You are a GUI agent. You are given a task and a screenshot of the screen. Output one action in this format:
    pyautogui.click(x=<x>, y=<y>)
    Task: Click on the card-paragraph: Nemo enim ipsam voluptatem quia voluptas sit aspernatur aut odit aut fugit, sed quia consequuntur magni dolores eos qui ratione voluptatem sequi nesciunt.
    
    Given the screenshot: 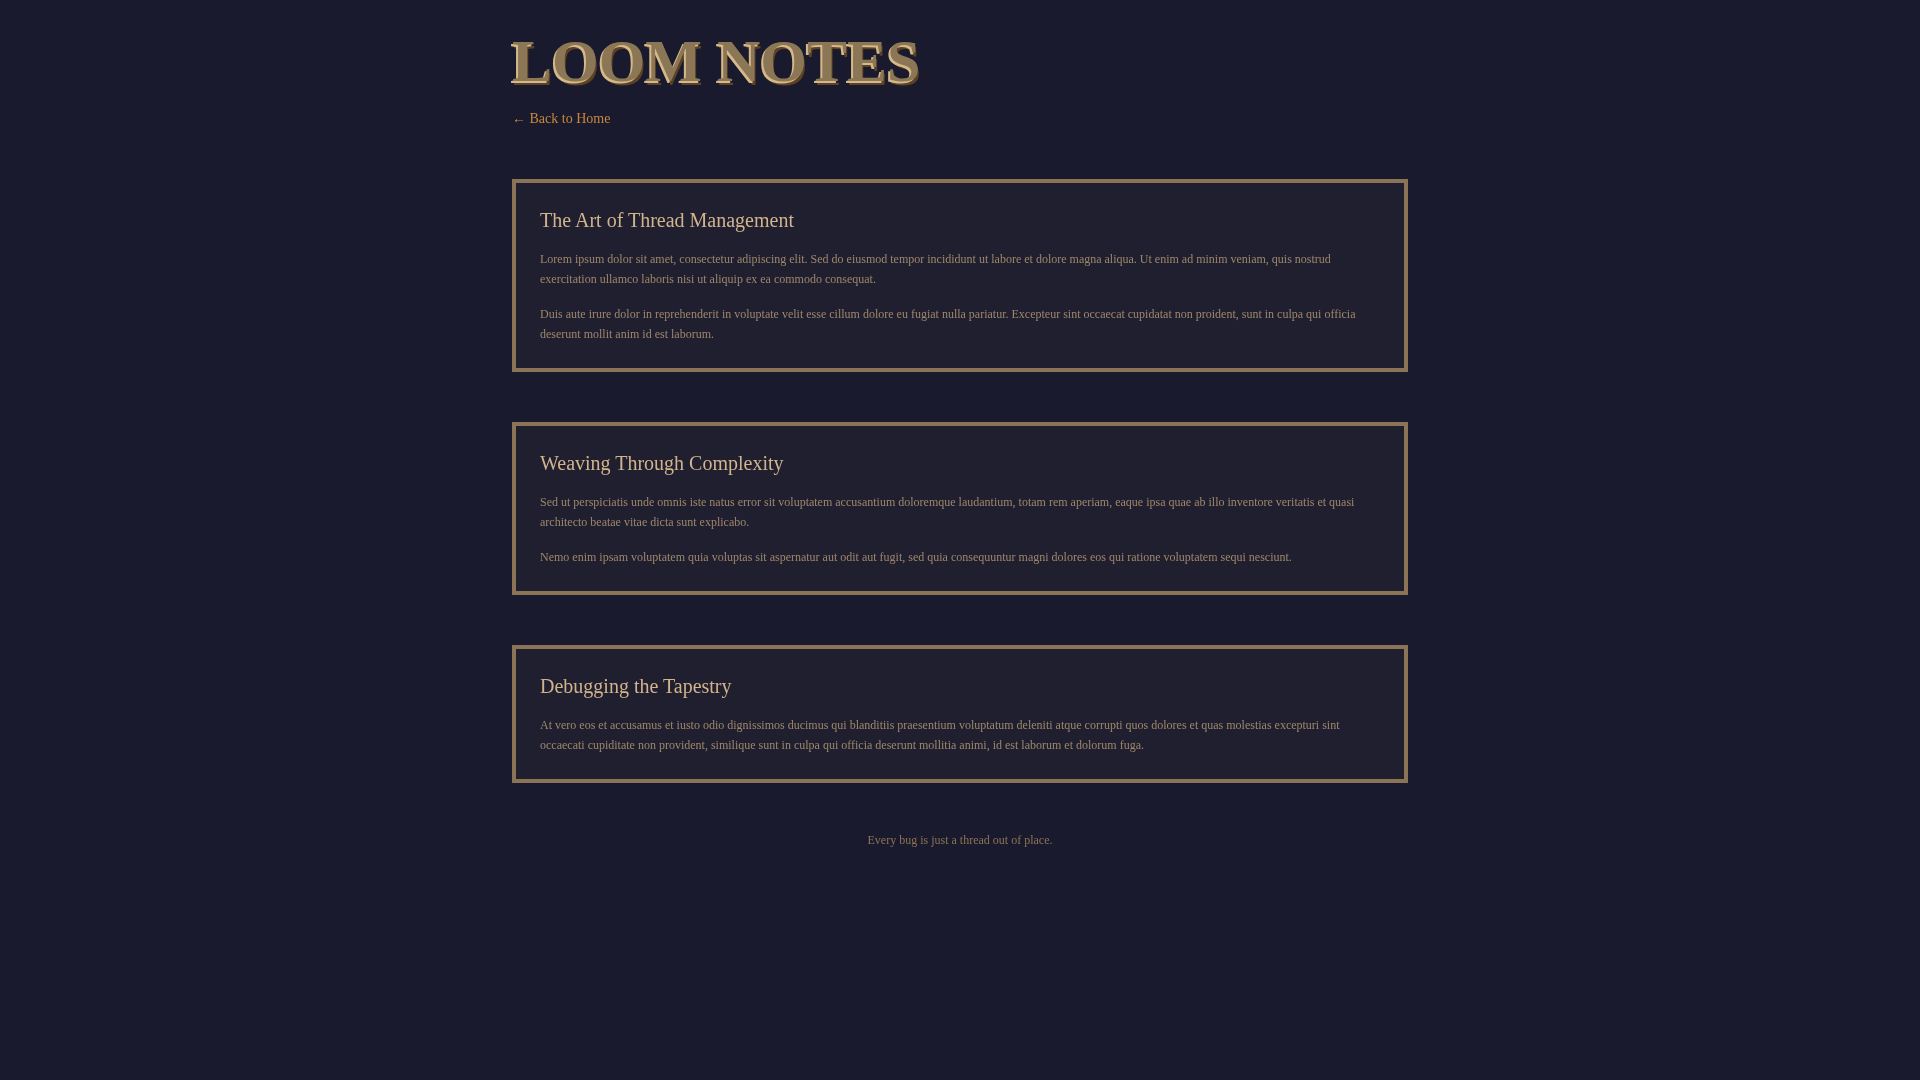 What is the action you would take?
    pyautogui.click(x=916, y=557)
    